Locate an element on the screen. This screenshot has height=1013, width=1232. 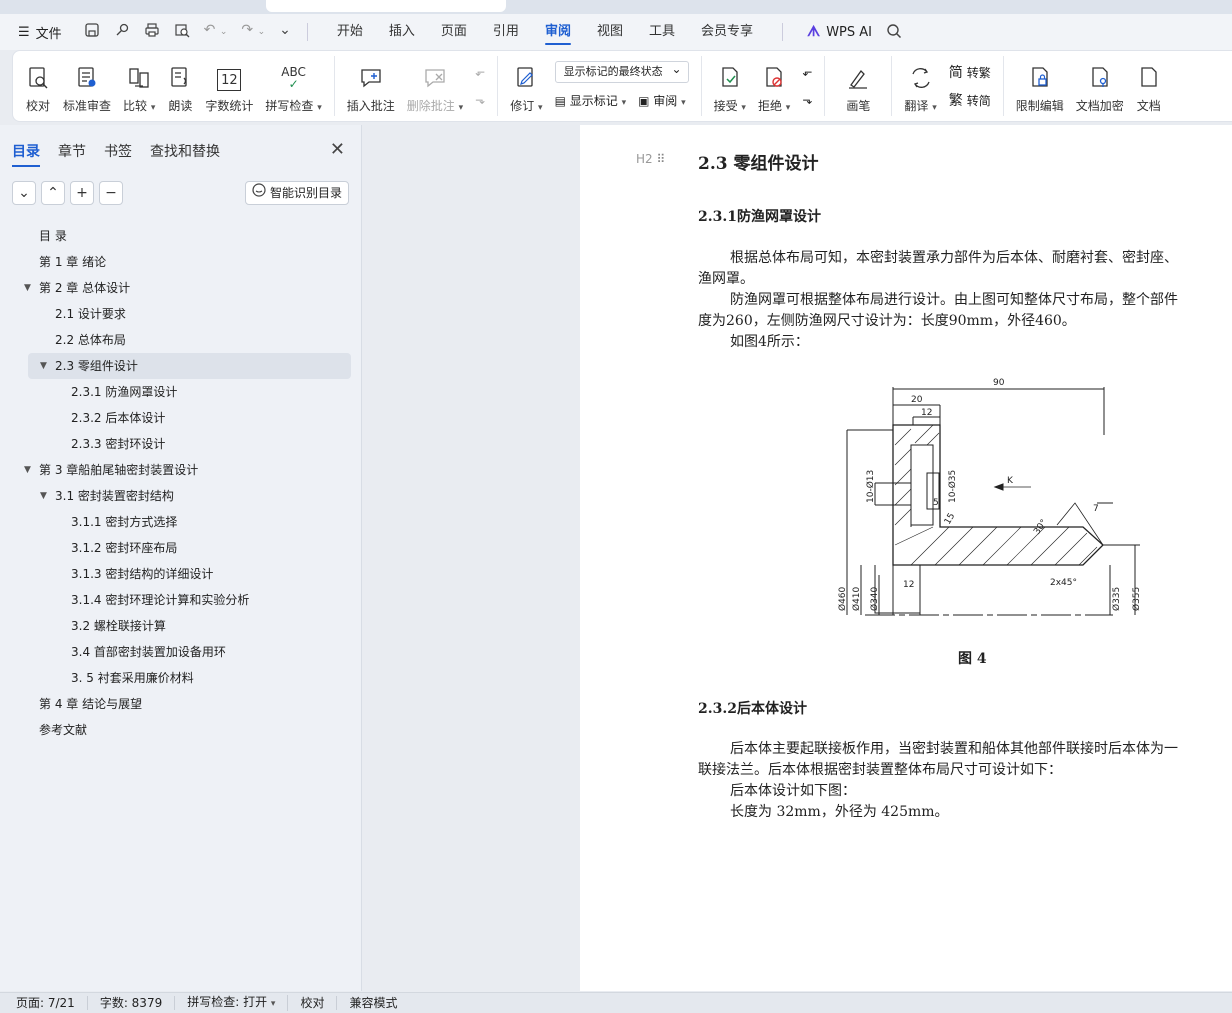
toc-item: 参考文献 is located at coordinates (181, 730).